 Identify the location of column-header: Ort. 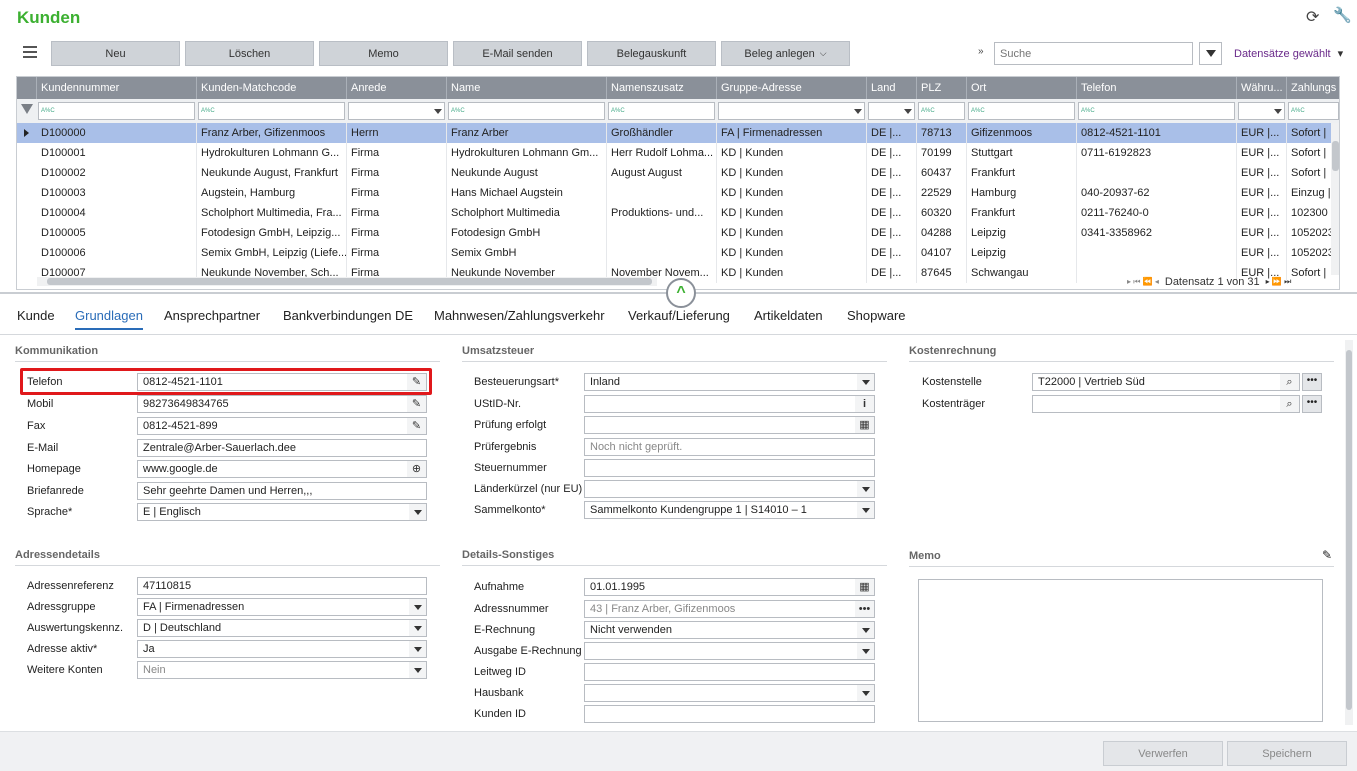
(1022, 88).